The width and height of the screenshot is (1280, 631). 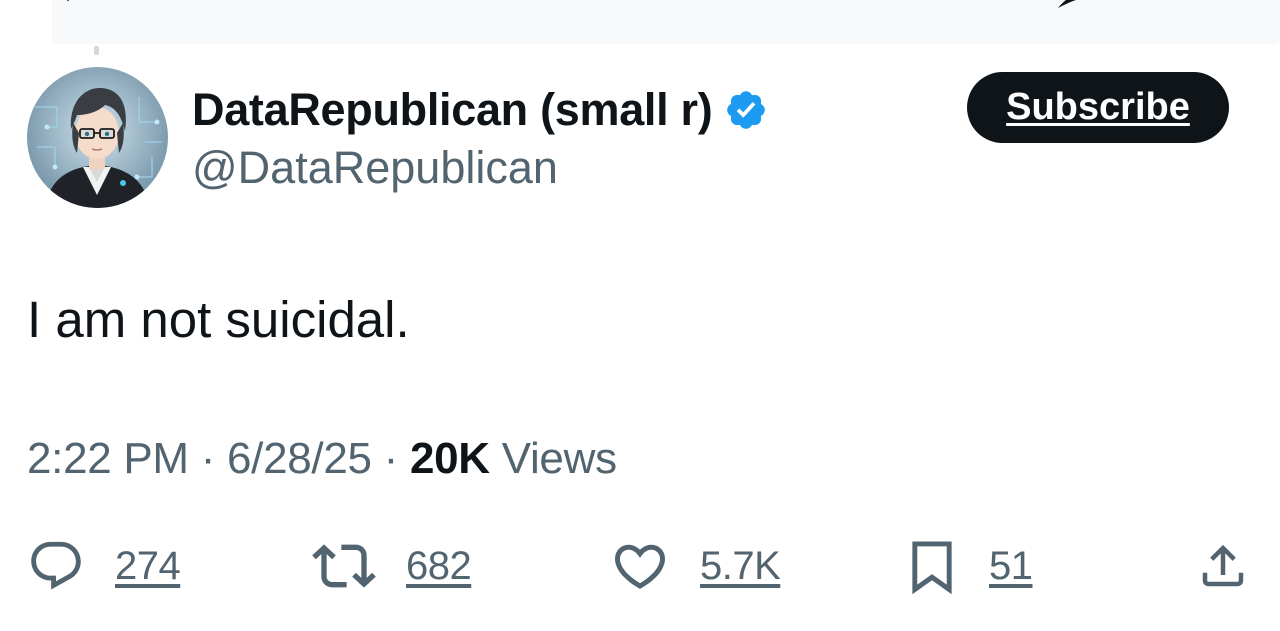 What do you see at coordinates (1098, 107) in the screenshot?
I see `subscribe-button: Subscribe` at bounding box center [1098, 107].